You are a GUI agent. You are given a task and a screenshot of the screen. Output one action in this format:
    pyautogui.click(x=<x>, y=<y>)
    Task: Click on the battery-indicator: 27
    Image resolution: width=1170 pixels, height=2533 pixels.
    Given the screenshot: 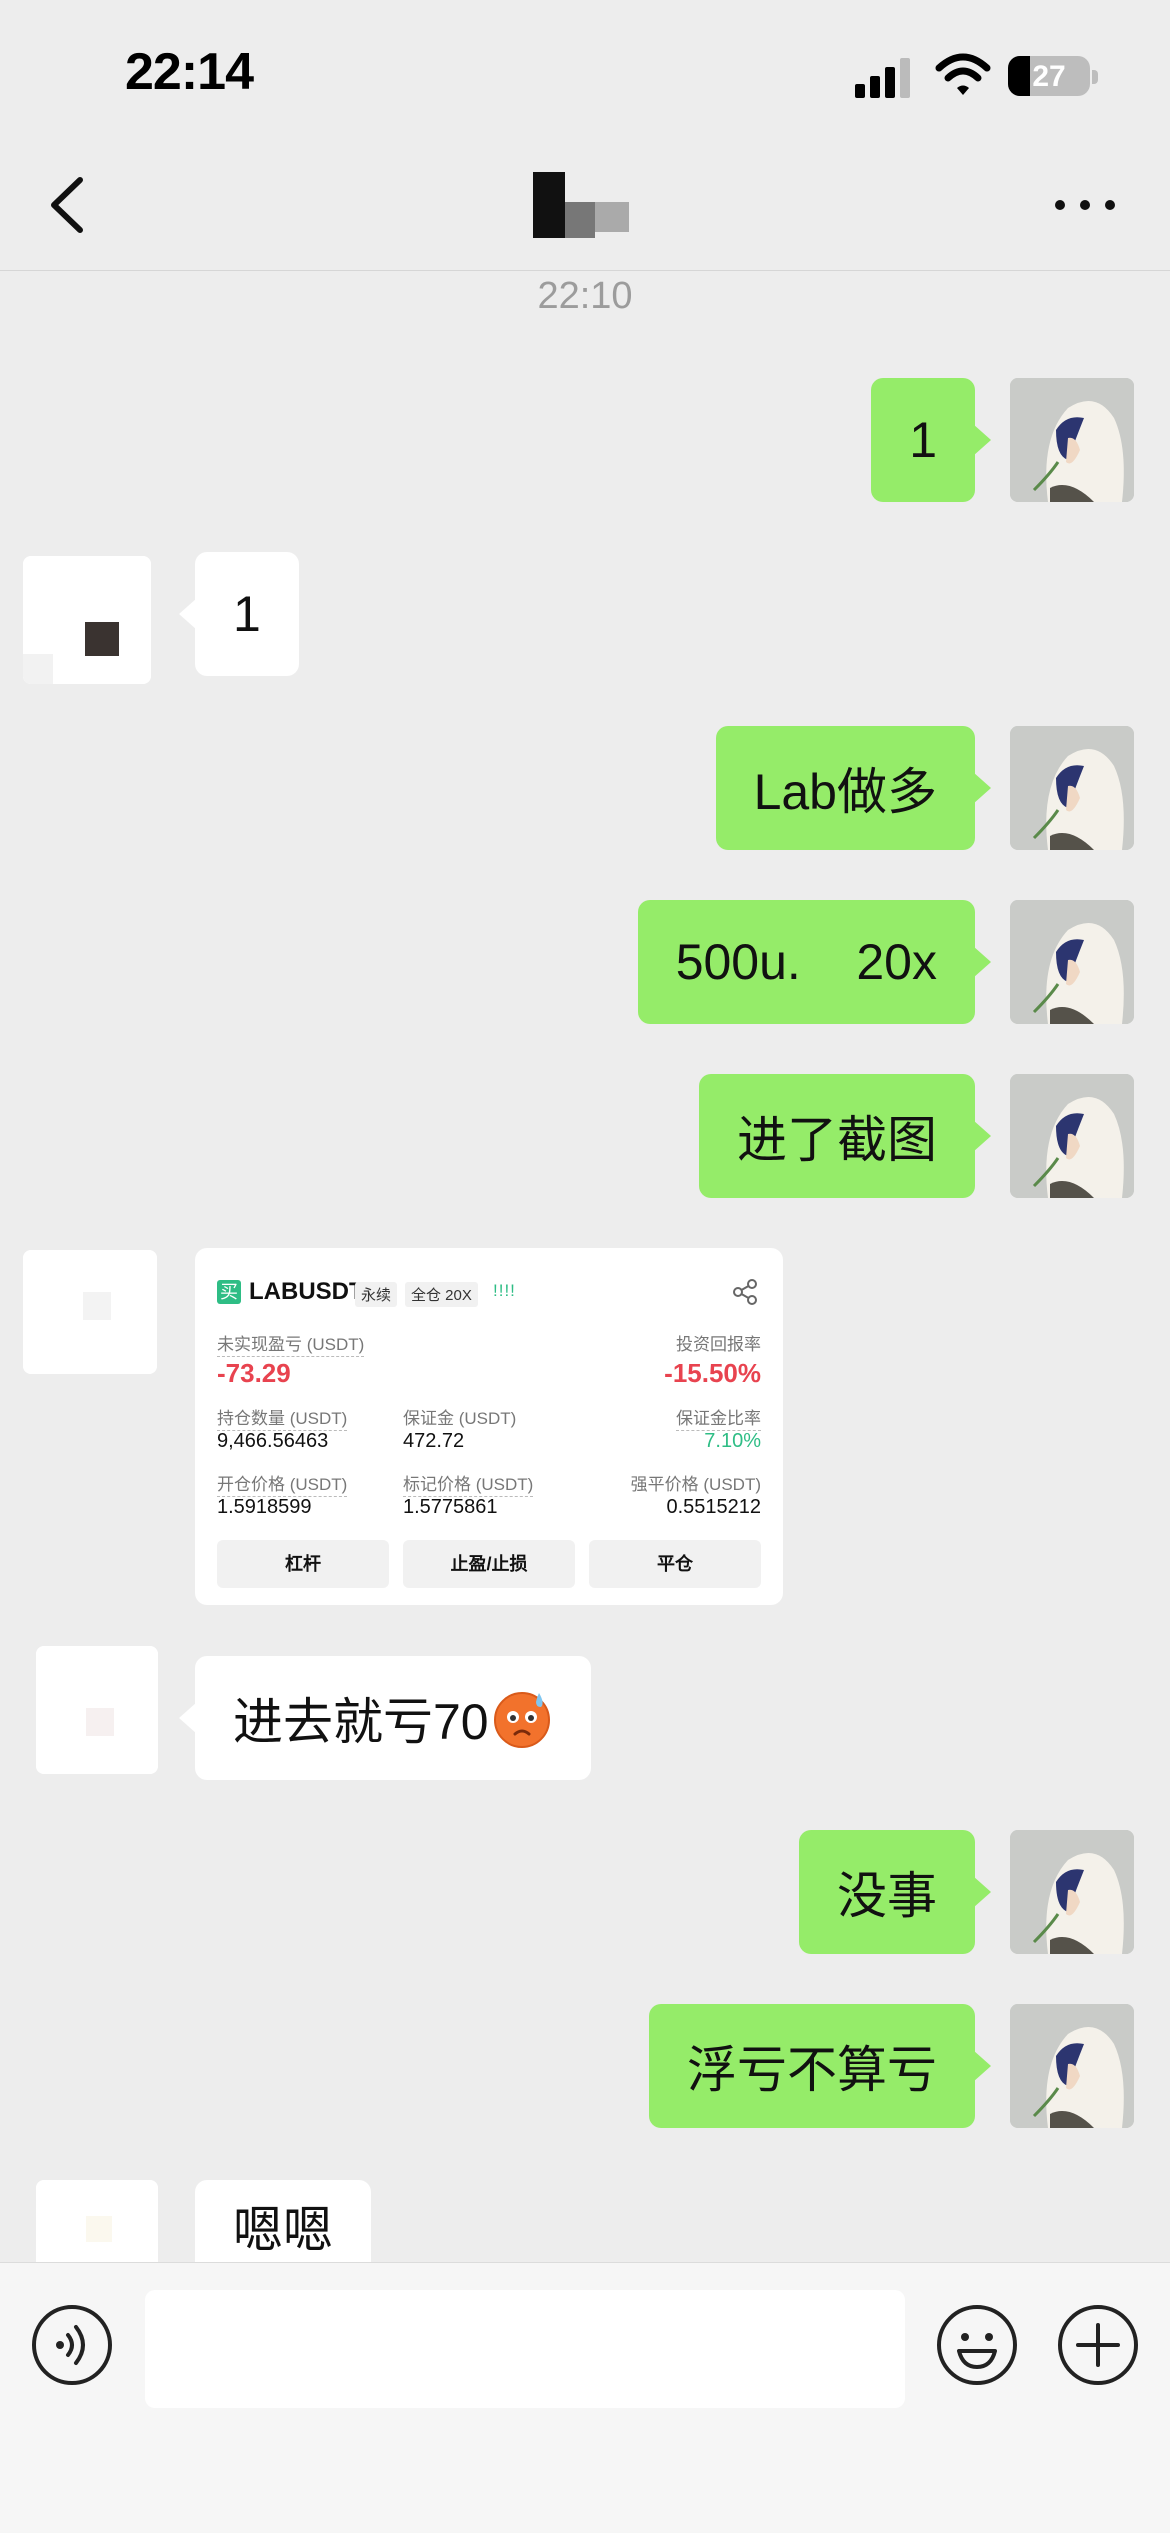 What is the action you would take?
    pyautogui.click(x=1049, y=76)
    